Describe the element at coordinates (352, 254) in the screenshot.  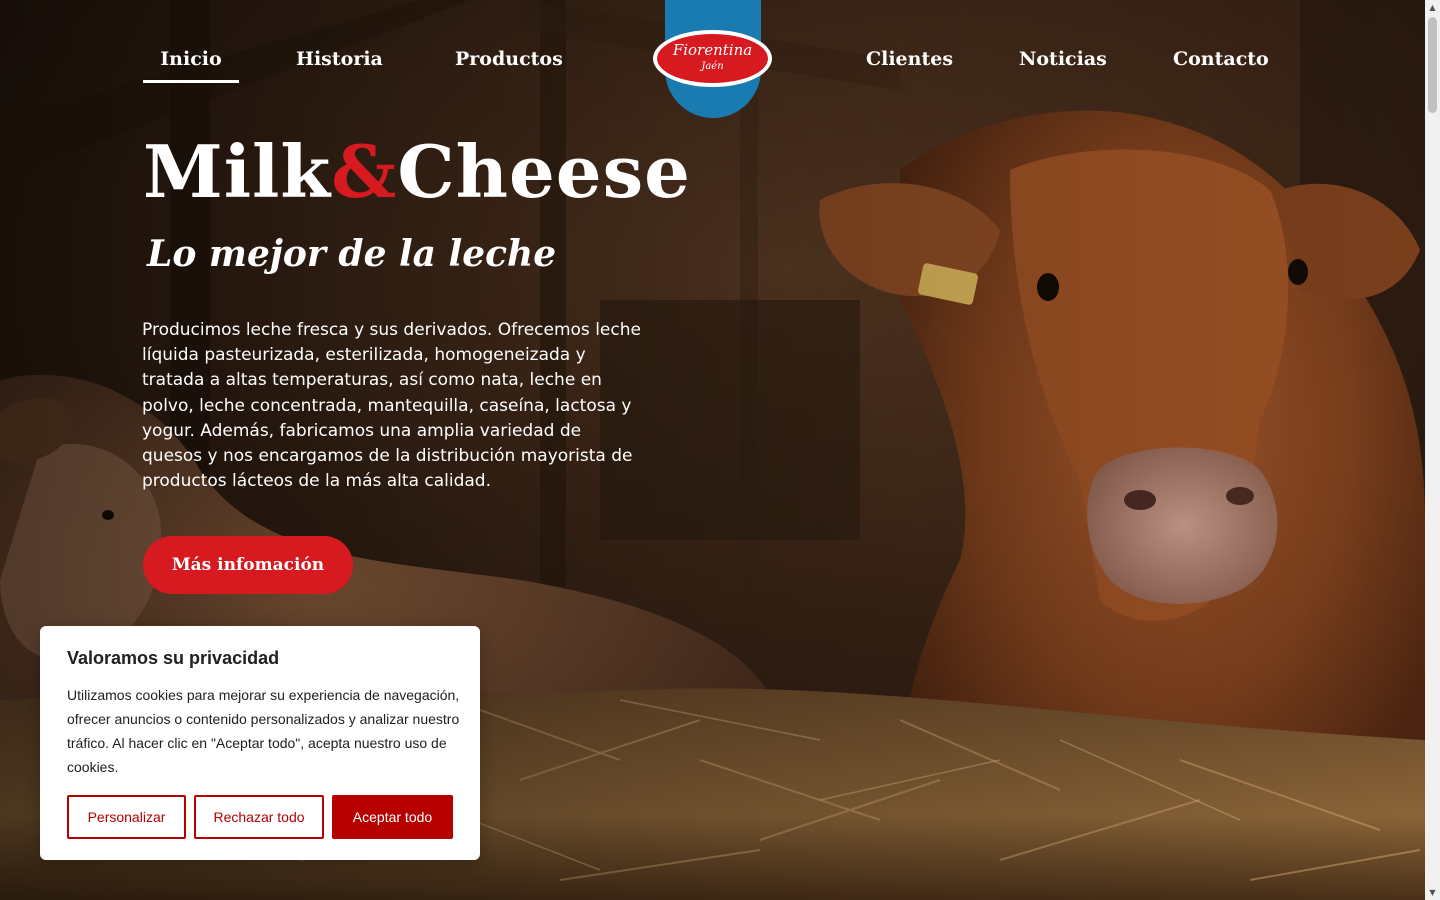
I see `hero-subtitle: Lo mejor de la leche` at that location.